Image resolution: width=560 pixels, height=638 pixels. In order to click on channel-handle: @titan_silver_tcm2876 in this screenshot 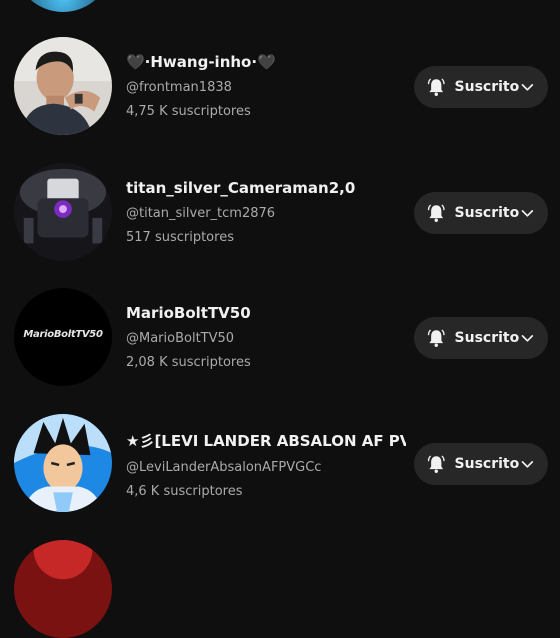, I will do `click(201, 213)`.